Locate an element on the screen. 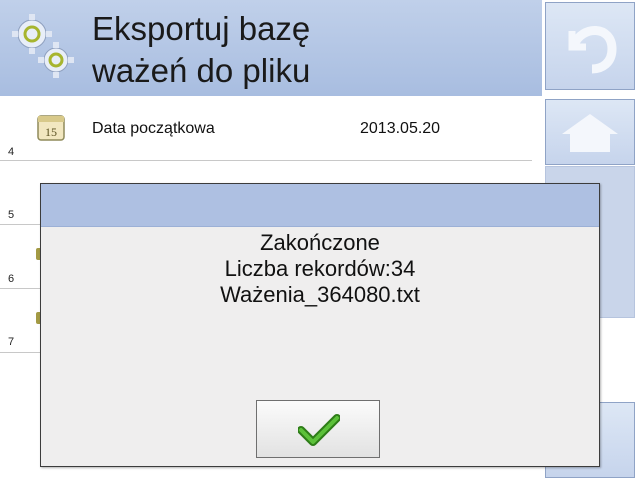 The height and width of the screenshot is (480, 640). row-number: 5 is located at coordinates (11, 215).